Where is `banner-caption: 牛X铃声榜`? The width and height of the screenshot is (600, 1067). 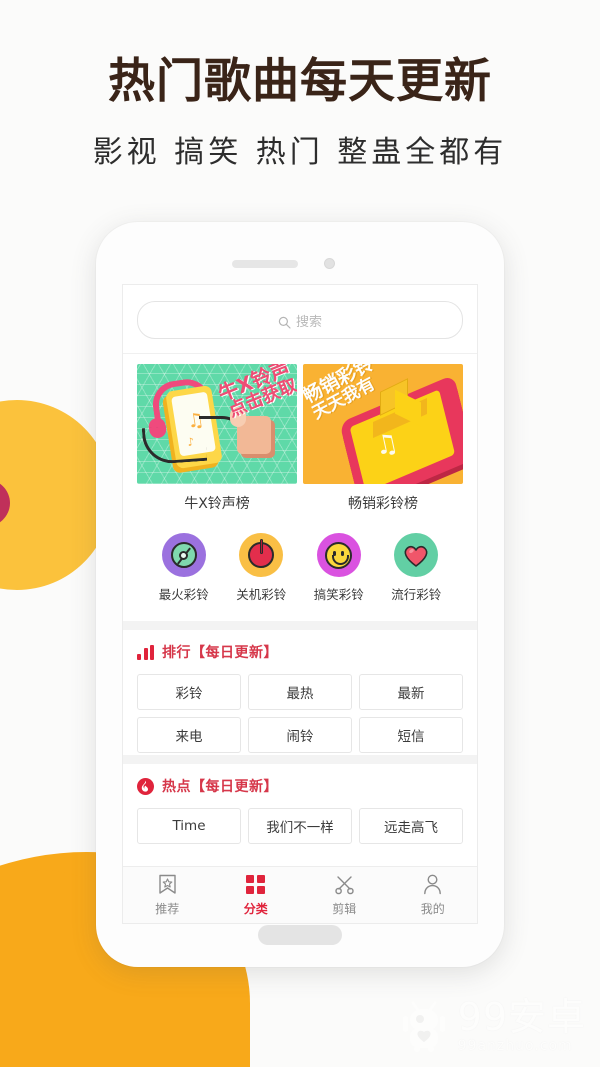
banner-caption: 牛X铃声榜 is located at coordinates (217, 504).